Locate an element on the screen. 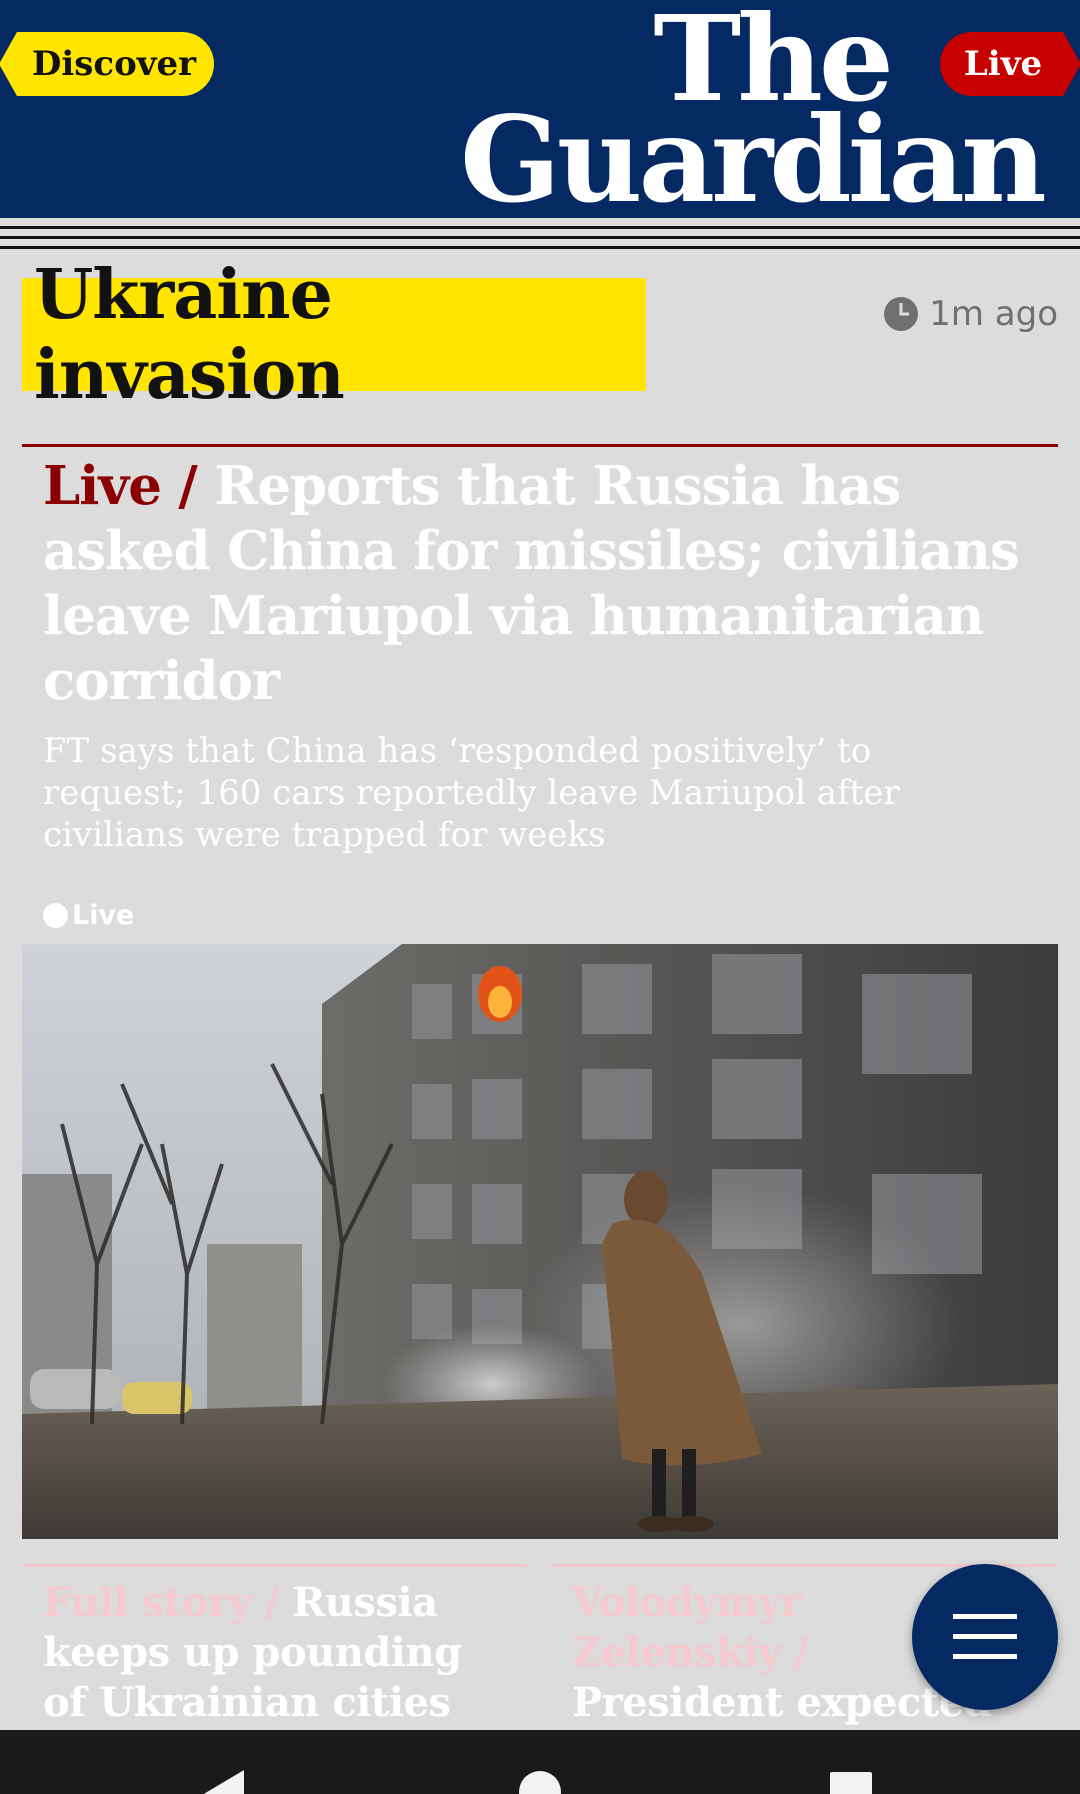  logo-line2: Guardian is located at coordinates (753, 160).